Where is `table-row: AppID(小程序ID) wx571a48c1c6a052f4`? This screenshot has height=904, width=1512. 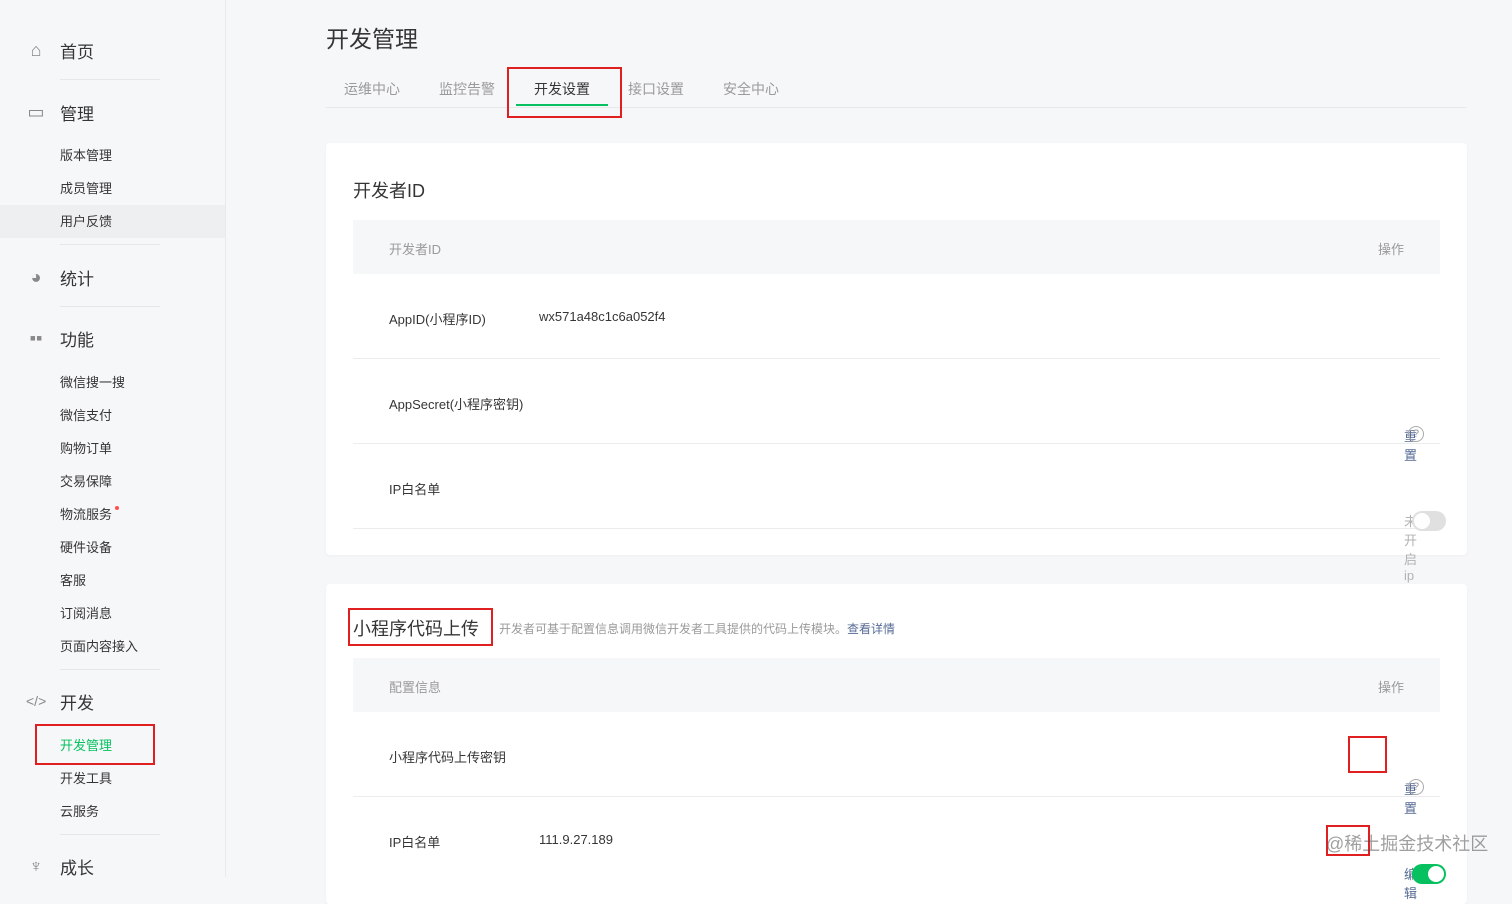
table-row: AppID(小程序ID) wx571a48c1c6a052f4 is located at coordinates (896, 316).